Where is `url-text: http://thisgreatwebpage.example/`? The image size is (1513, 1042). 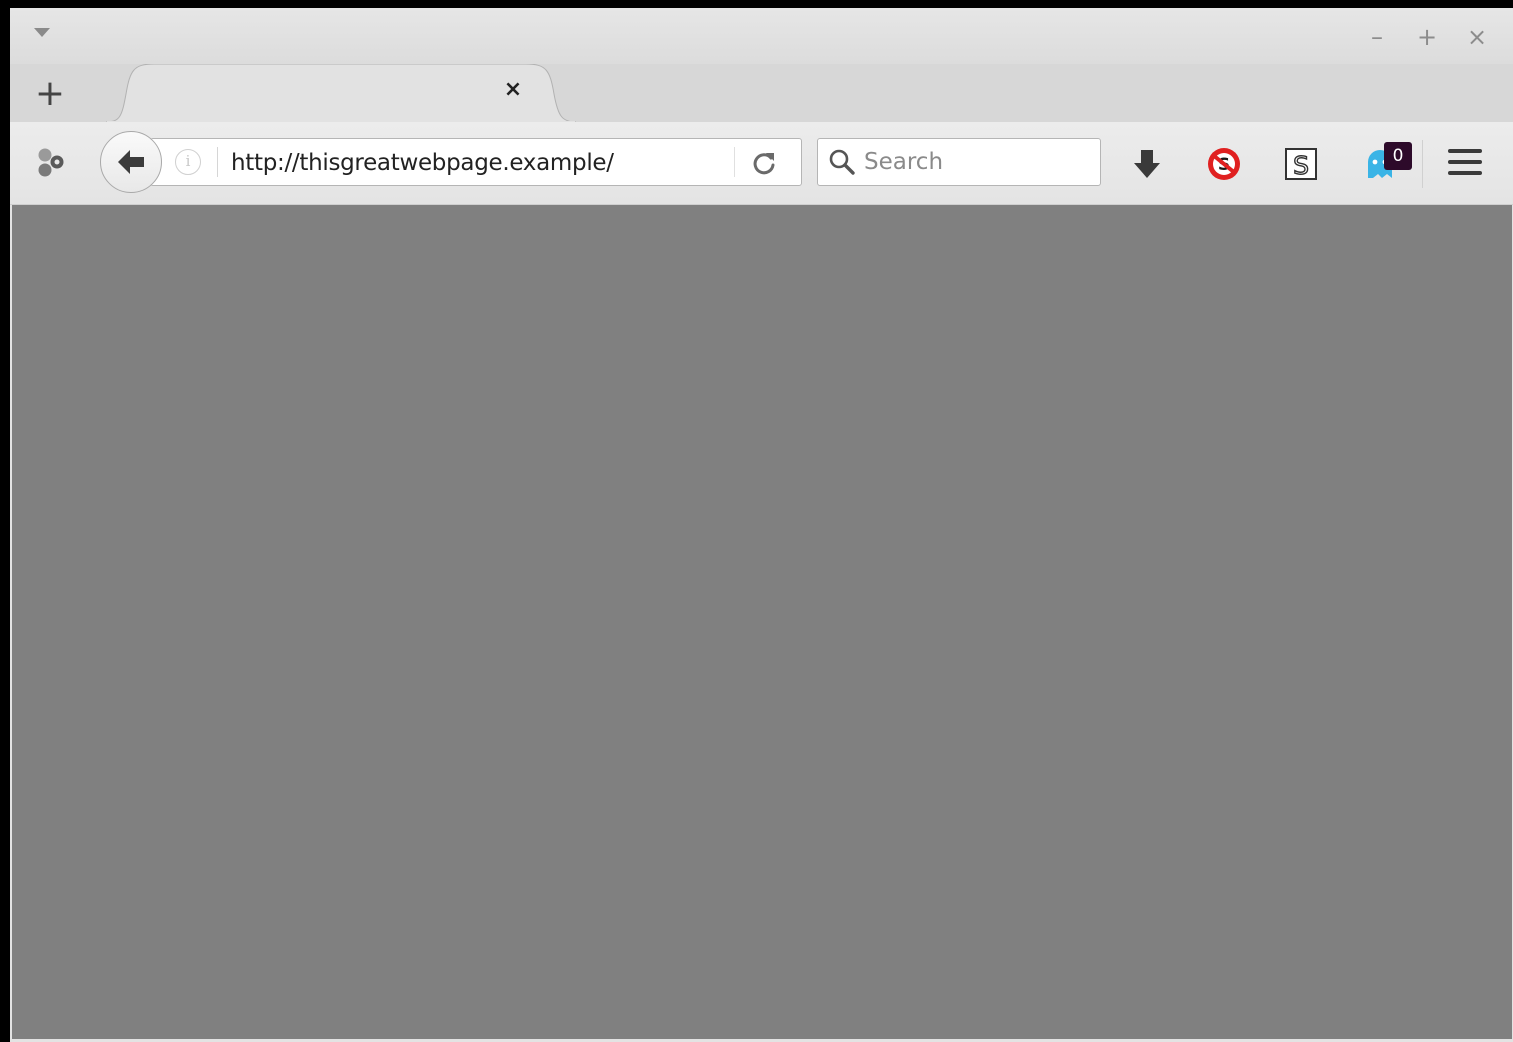
url-text: http://thisgreatwebpage.example/ is located at coordinates (422, 163).